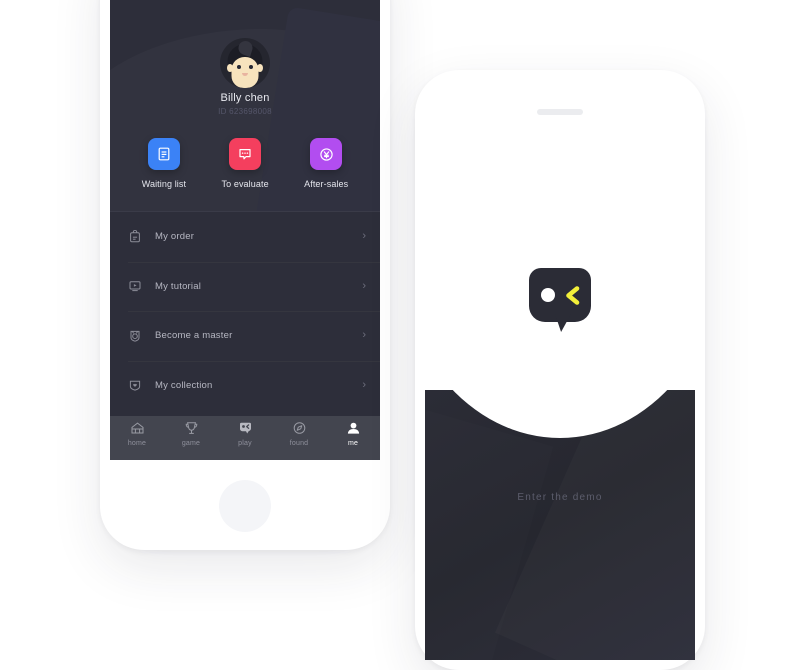 The image size is (800, 670). What do you see at coordinates (326, 154) in the screenshot?
I see `yen-refund-icon` at bounding box center [326, 154].